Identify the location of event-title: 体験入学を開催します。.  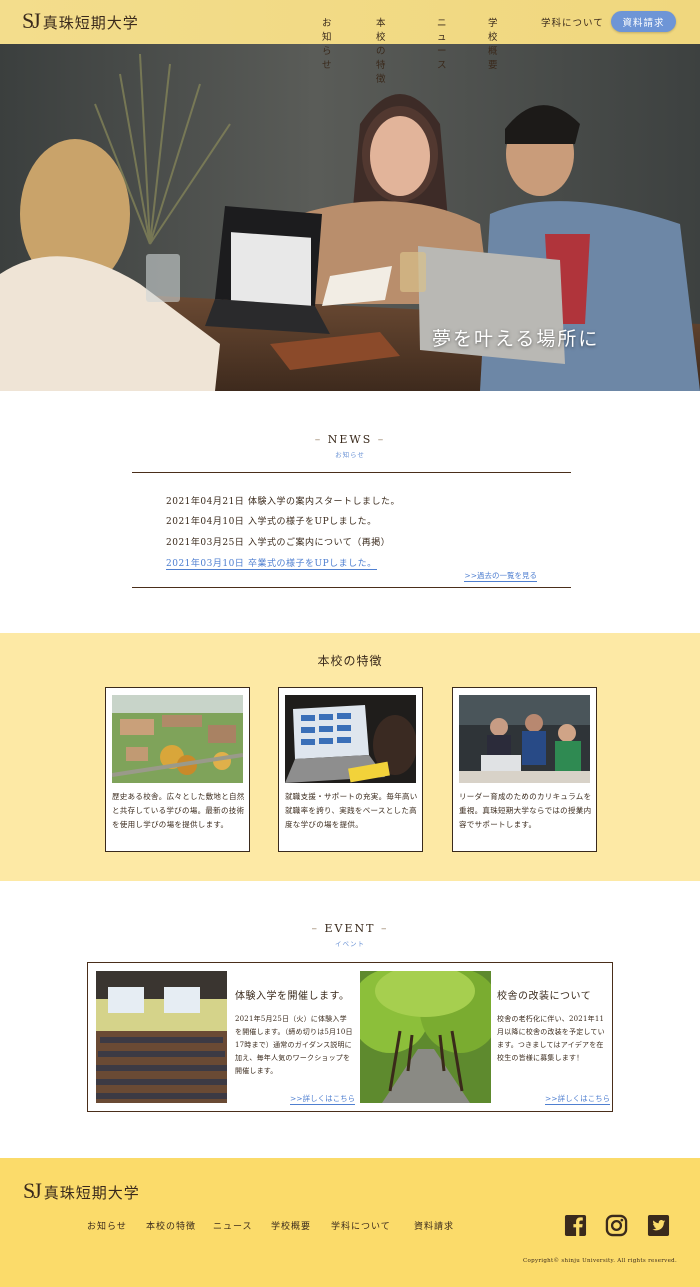
(292, 996).